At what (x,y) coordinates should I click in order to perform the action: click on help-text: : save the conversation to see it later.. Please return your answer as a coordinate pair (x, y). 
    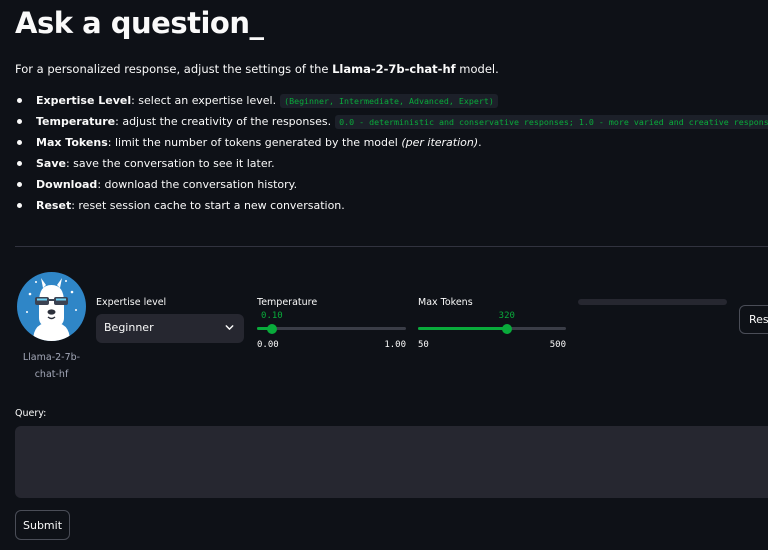
    Looking at the image, I should click on (170, 163).